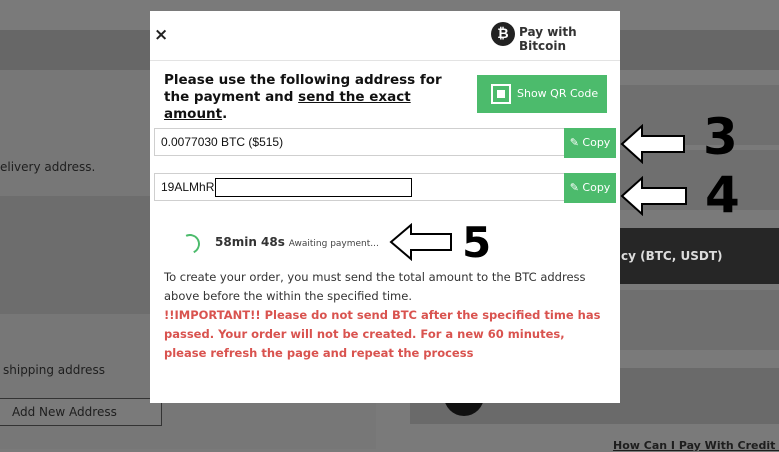 This screenshot has height=452, width=779. Describe the element at coordinates (477, 242) in the screenshot. I see `annotation-label-5: 5` at that location.